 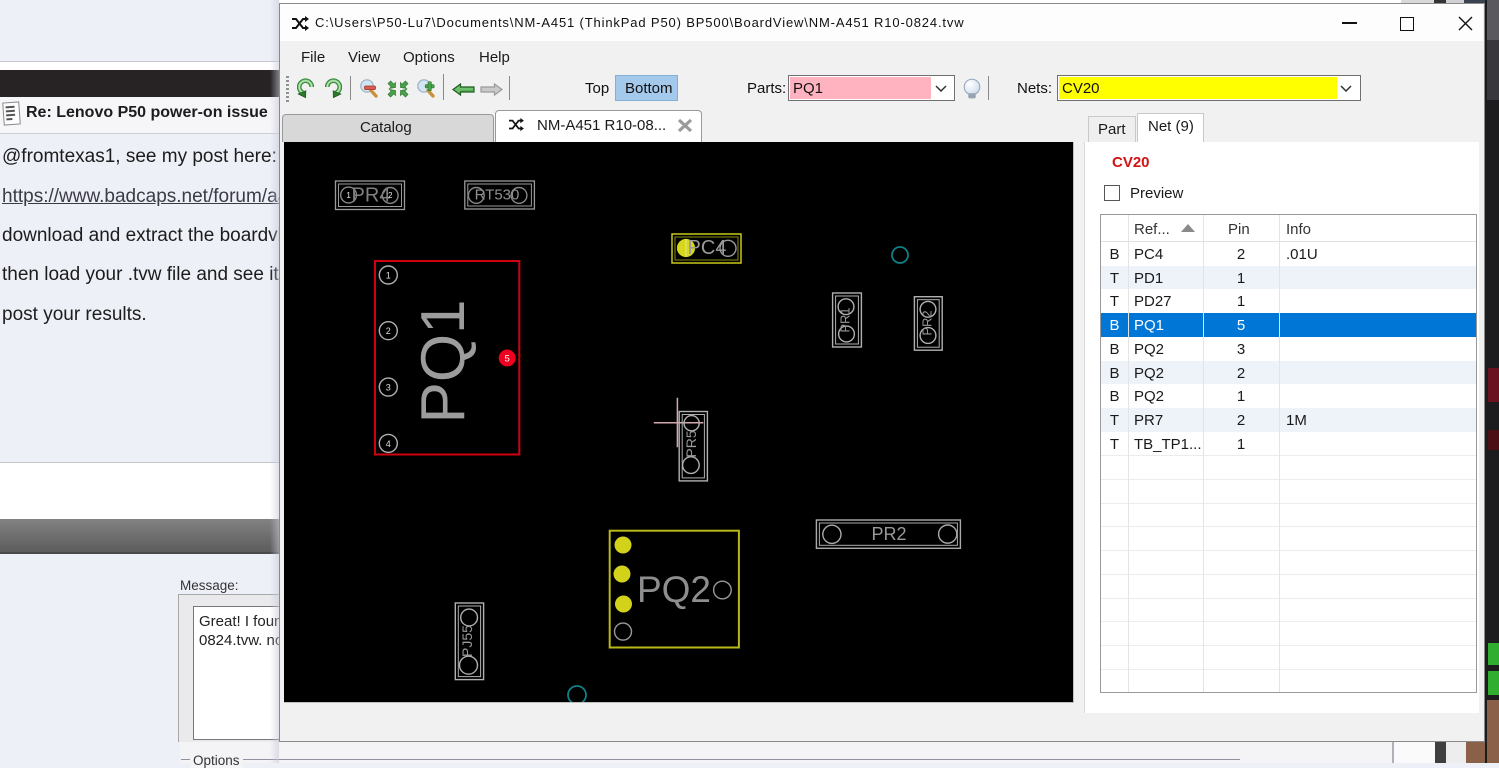 I want to click on svg-text: PR4, so click(x=371, y=195).